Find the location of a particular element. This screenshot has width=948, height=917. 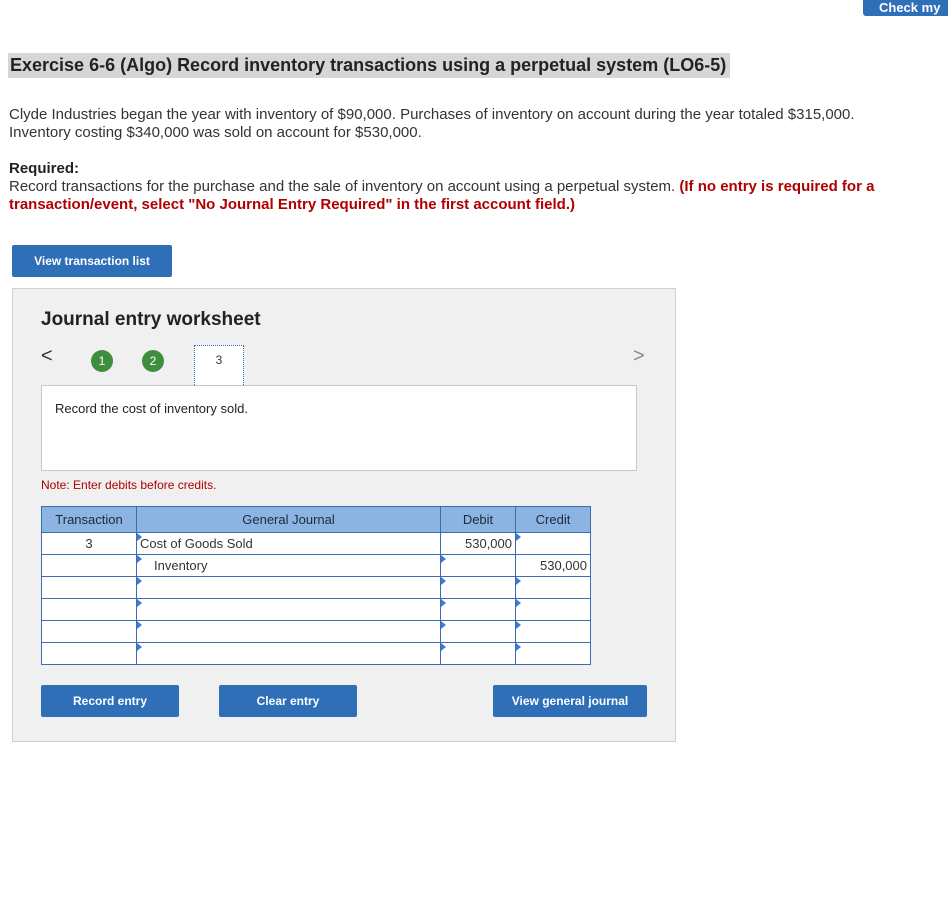

clear-entry-button: Clear entry is located at coordinates (288, 701).